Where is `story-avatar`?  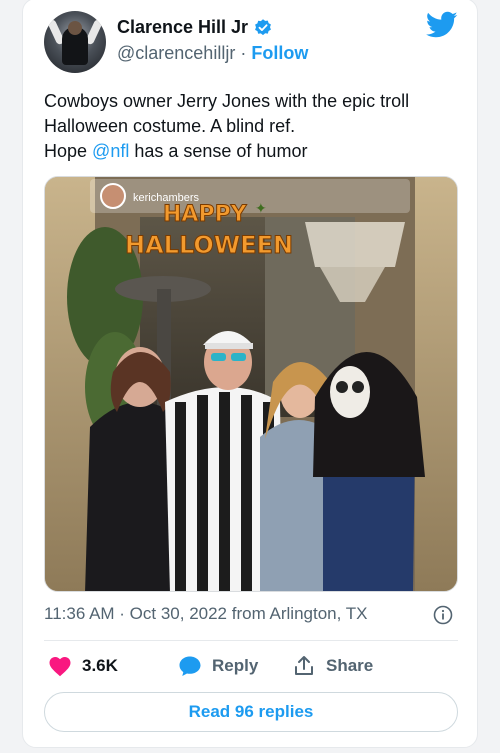
story-avatar is located at coordinates (113, 196).